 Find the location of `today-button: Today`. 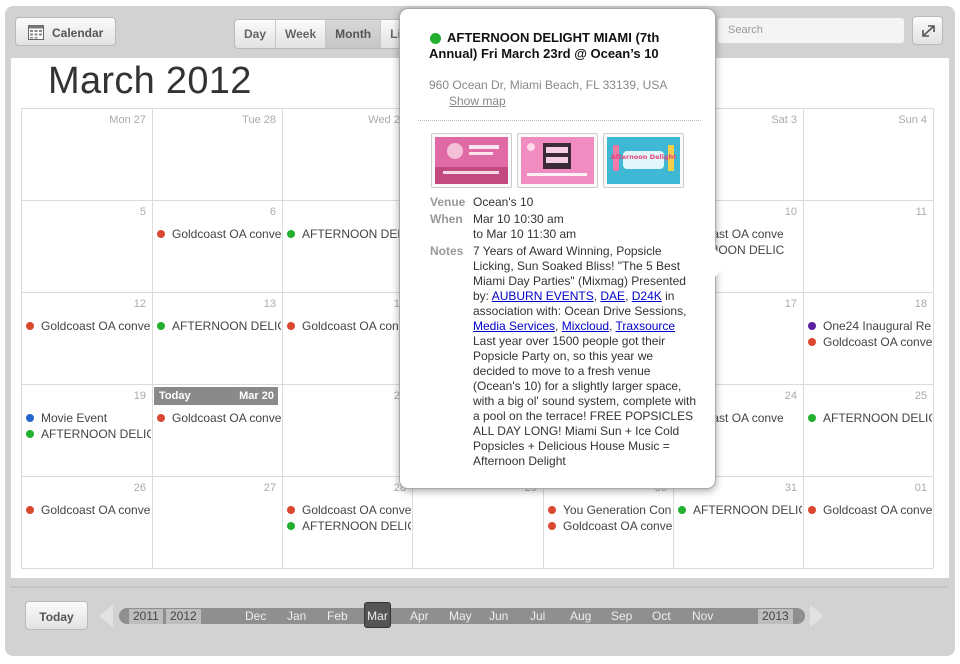

today-button: Today is located at coordinates (56, 615).